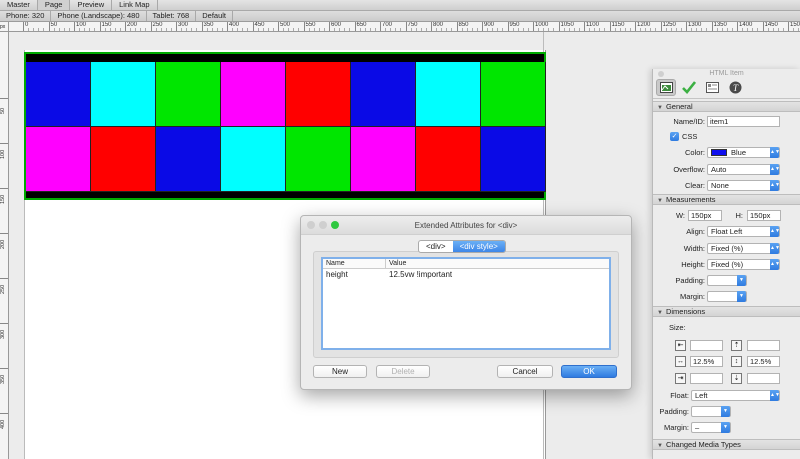  I want to click on breakpoint-phone: Phone: 320, so click(26, 16).